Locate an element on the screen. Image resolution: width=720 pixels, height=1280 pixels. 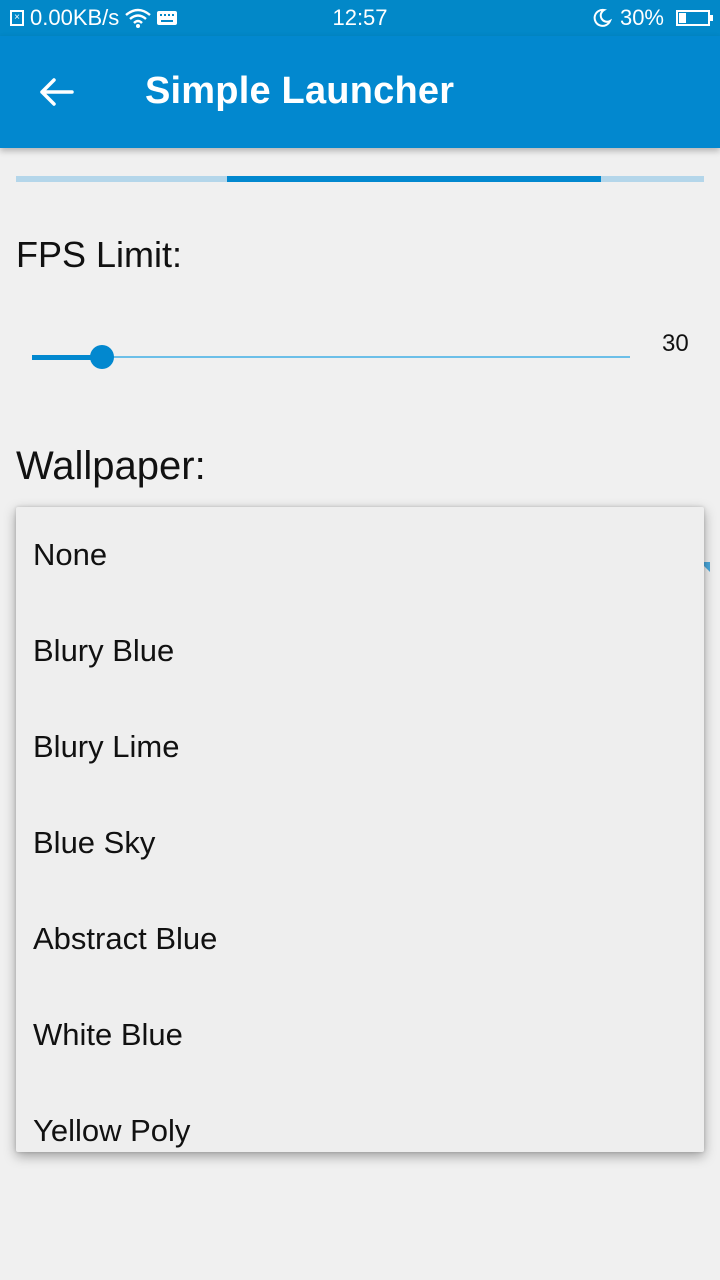
dropdown-item-yellow-poly: Yellow Poly is located at coordinates (360, 1117).